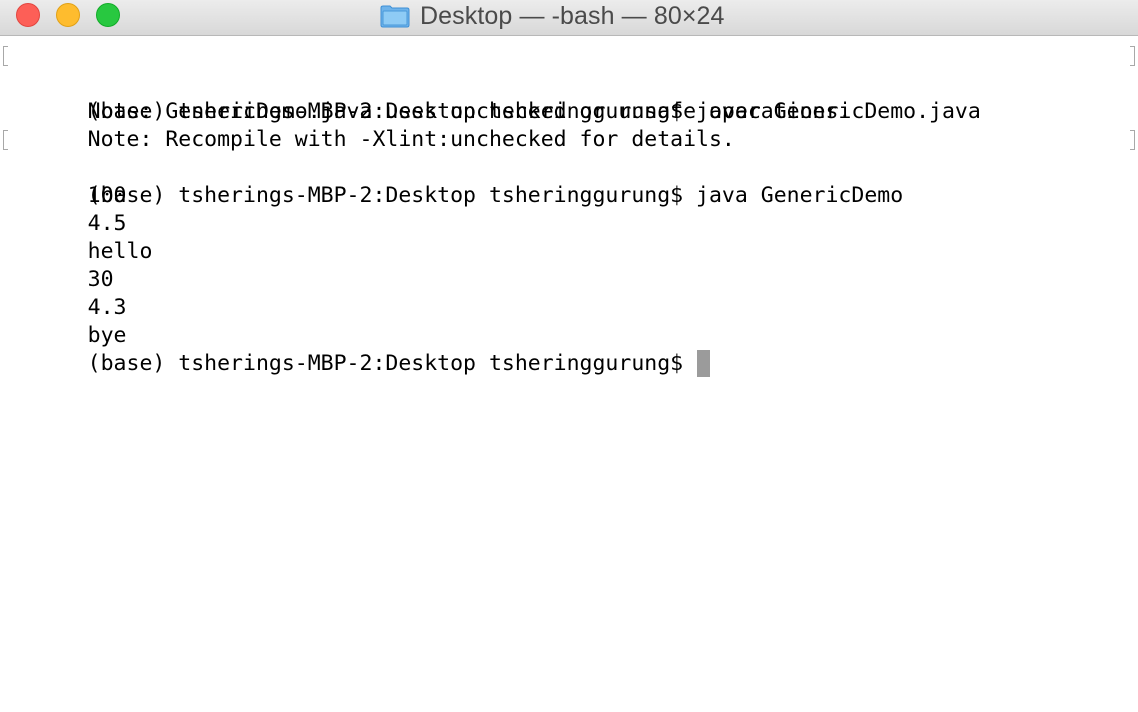 This screenshot has width=1138, height=712. Describe the element at coordinates (569, 181) in the screenshot. I see `output-line: 100` at that location.